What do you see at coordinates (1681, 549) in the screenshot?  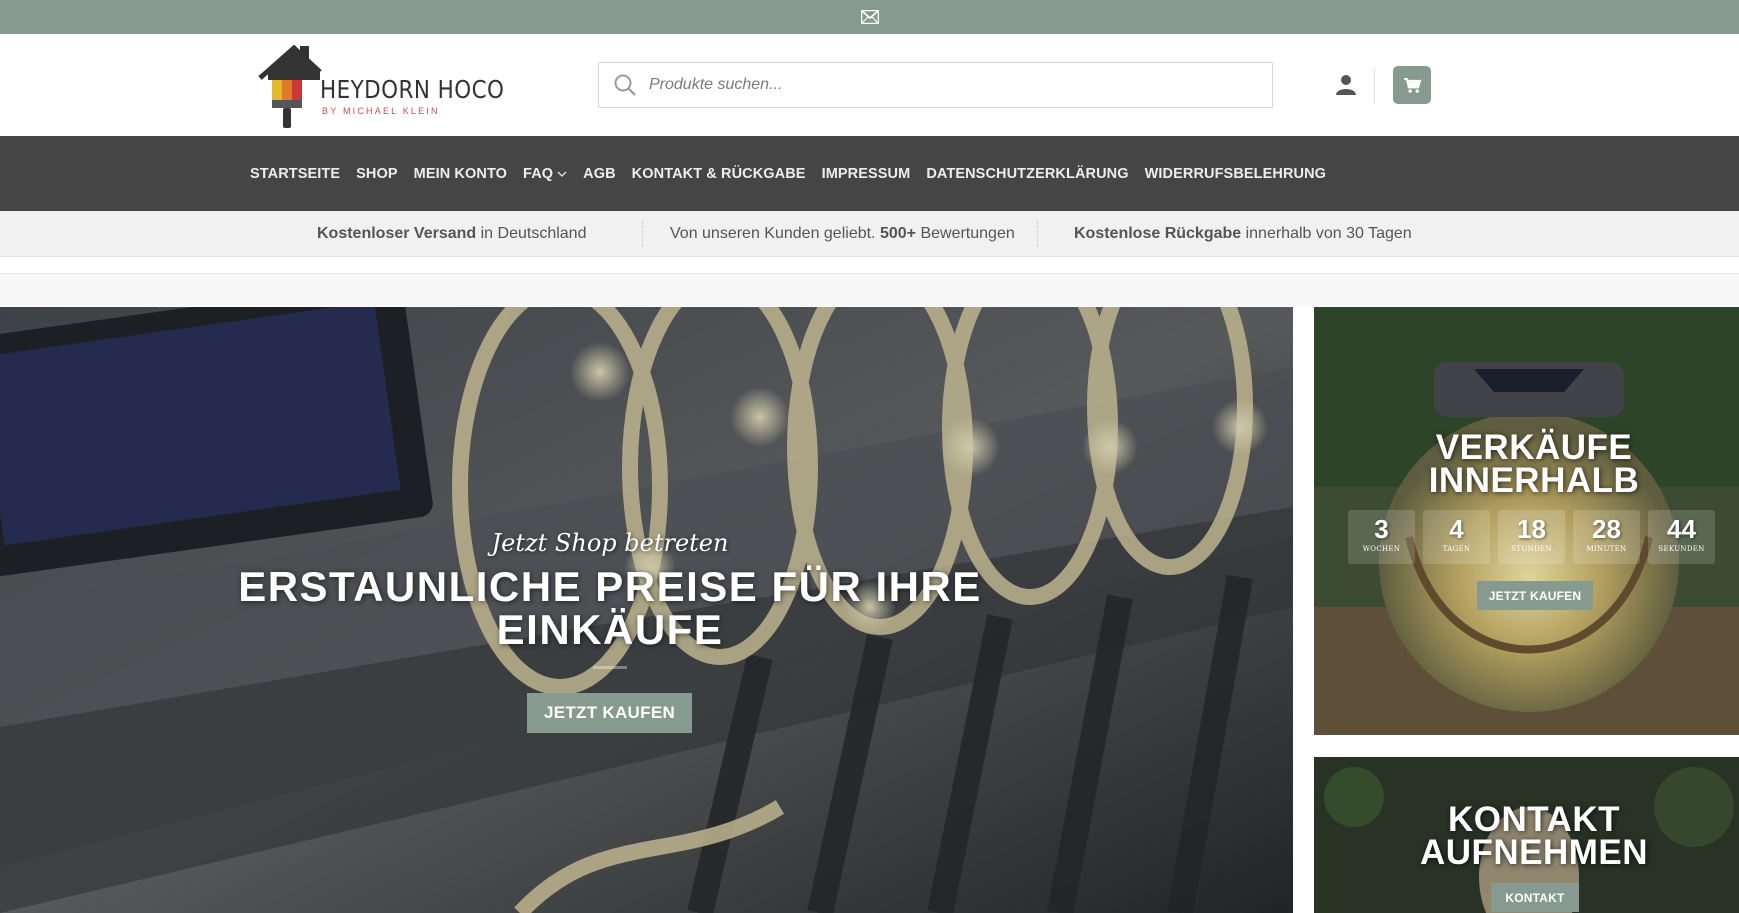 I see `countdown-seconds-label: SEKUNDEN` at bounding box center [1681, 549].